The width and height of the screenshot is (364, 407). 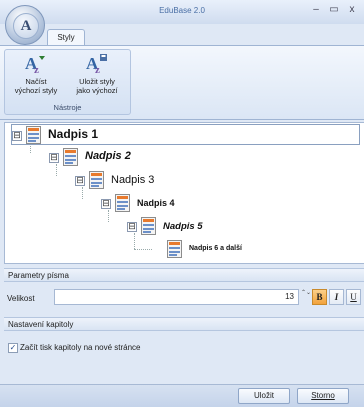 What do you see at coordinates (21, 298) in the screenshot?
I see `size-label: Velikost` at bounding box center [21, 298].